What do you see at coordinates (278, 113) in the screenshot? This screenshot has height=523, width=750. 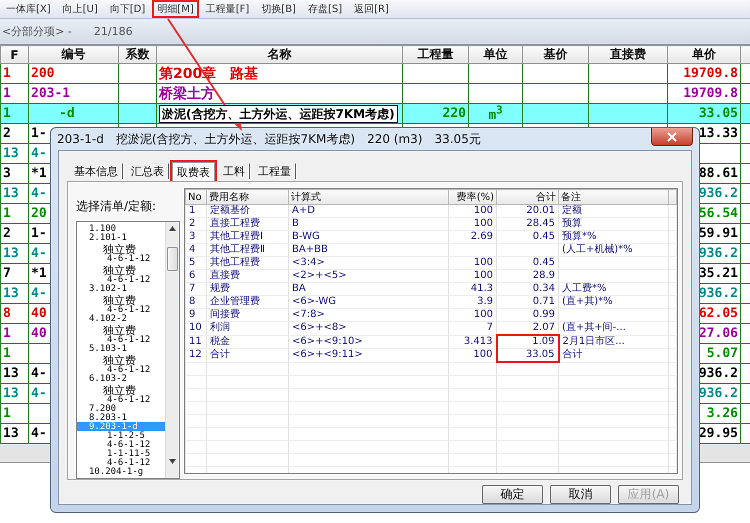 I see `edit-field: 淤泥(含挖方、土方外运、运距按7KM考虑)` at bounding box center [278, 113].